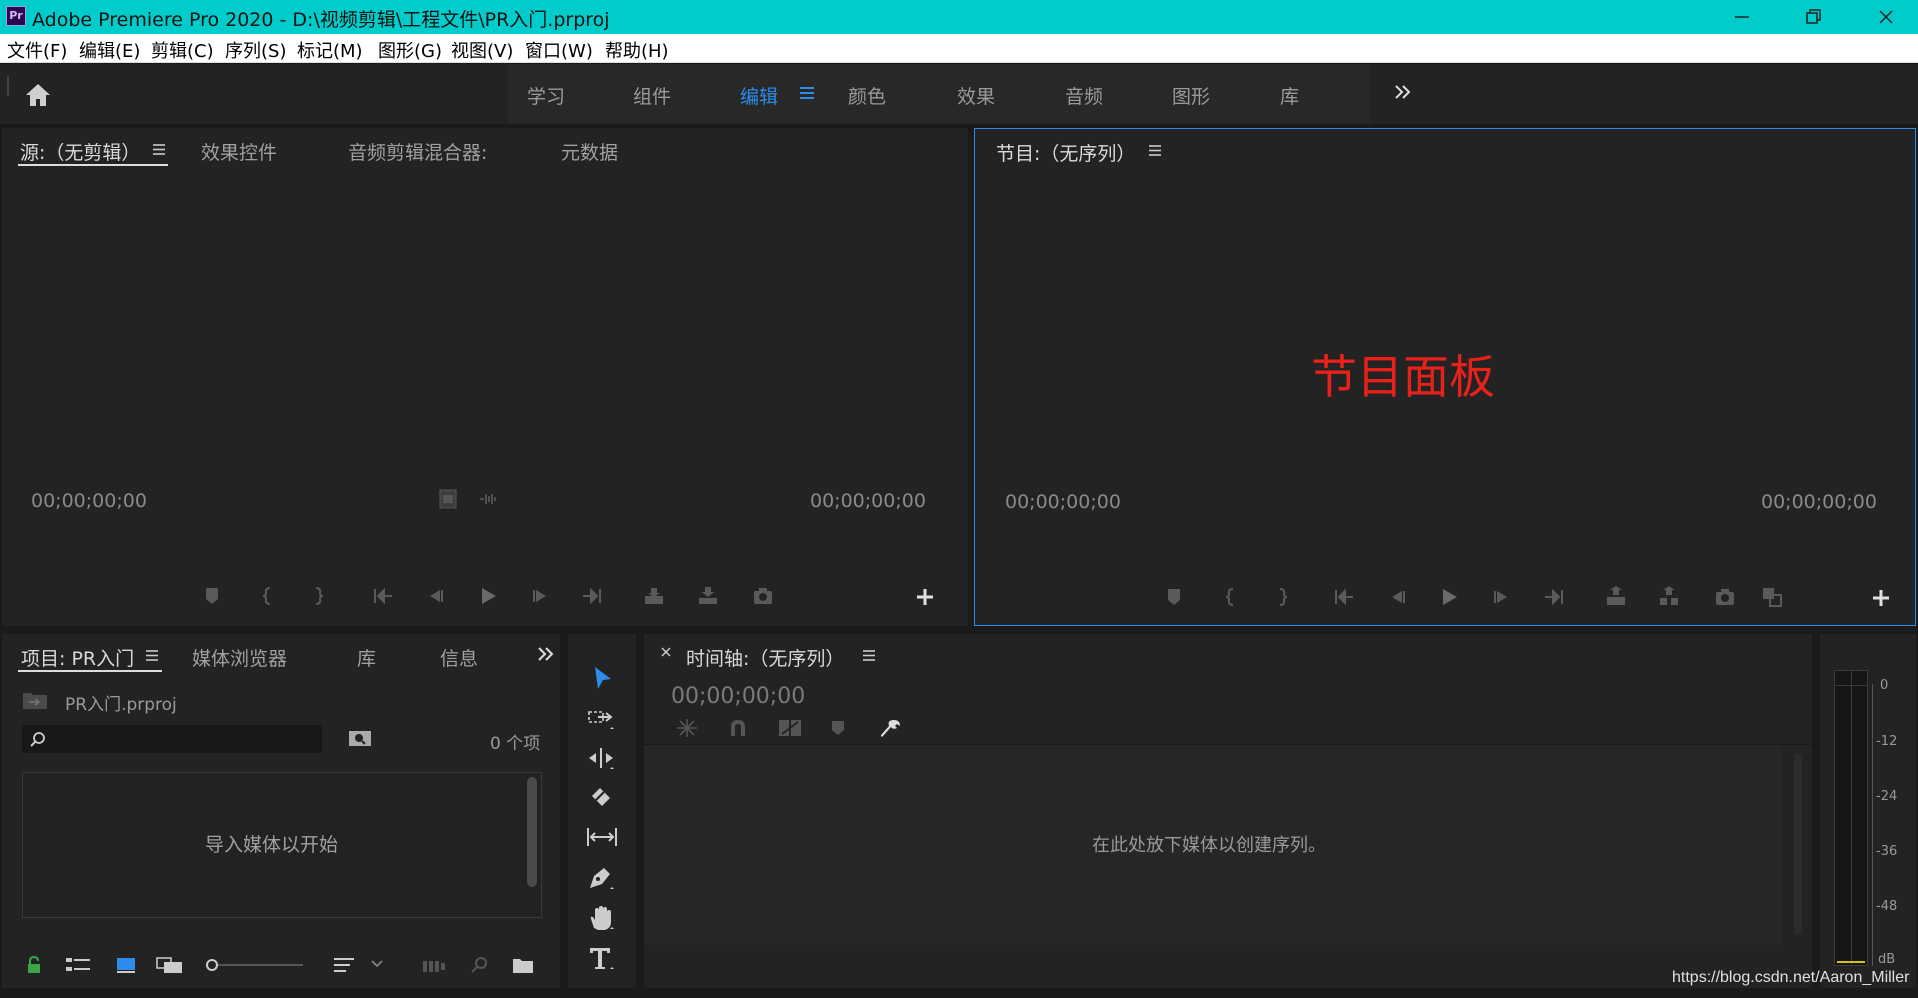 Image resolution: width=1918 pixels, height=998 pixels. What do you see at coordinates (1887, 906) in the screenshot?
I see `meter-label: -48` at bounding box center [1887, 906].